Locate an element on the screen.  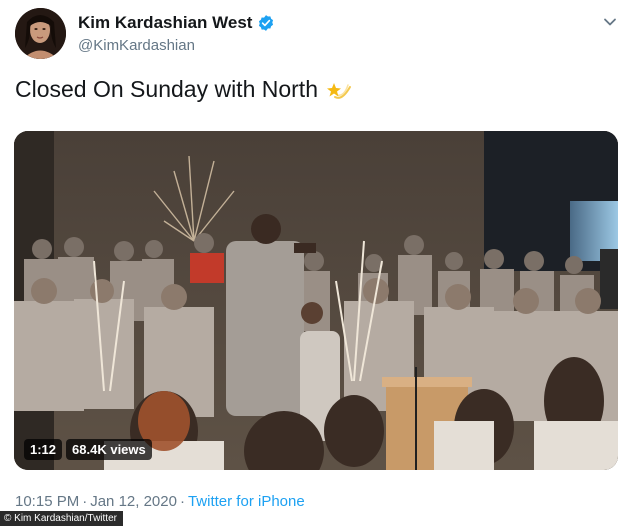
photo-credit: © Kim Kardashian/Twitter is located at coordinates (61, 518).